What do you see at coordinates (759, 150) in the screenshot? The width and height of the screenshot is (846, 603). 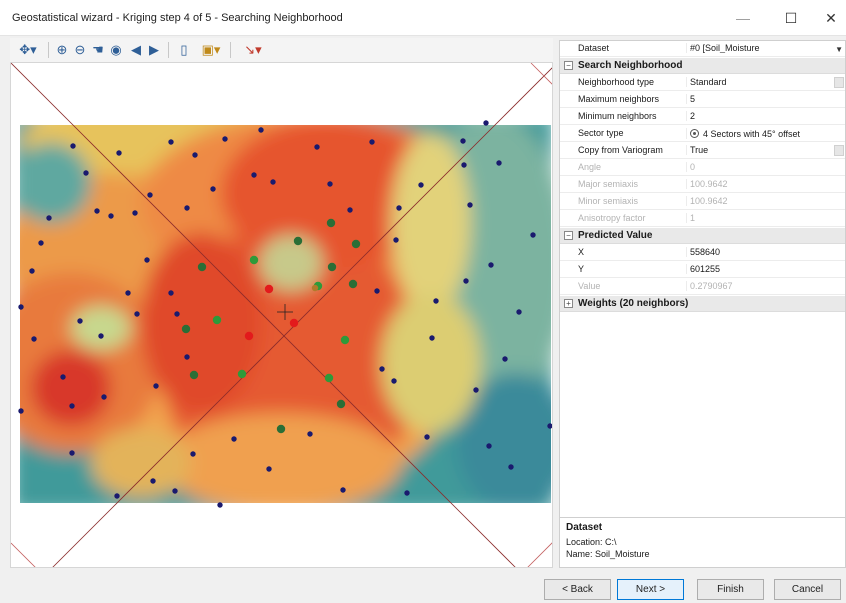 I see `property-value: True` at bounding box center [759, 150].